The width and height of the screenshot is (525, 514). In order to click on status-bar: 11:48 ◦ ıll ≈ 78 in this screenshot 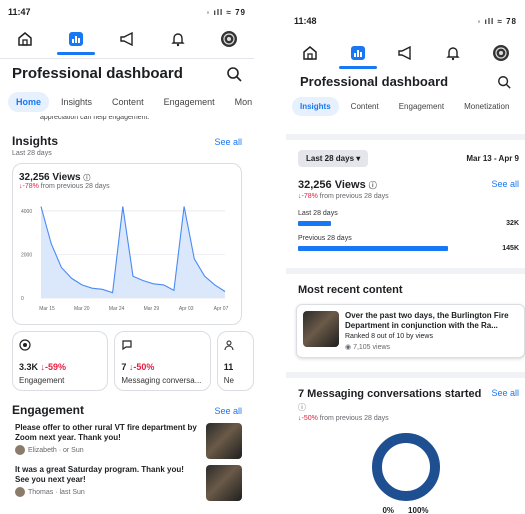, I will do `click(405, 19)`.